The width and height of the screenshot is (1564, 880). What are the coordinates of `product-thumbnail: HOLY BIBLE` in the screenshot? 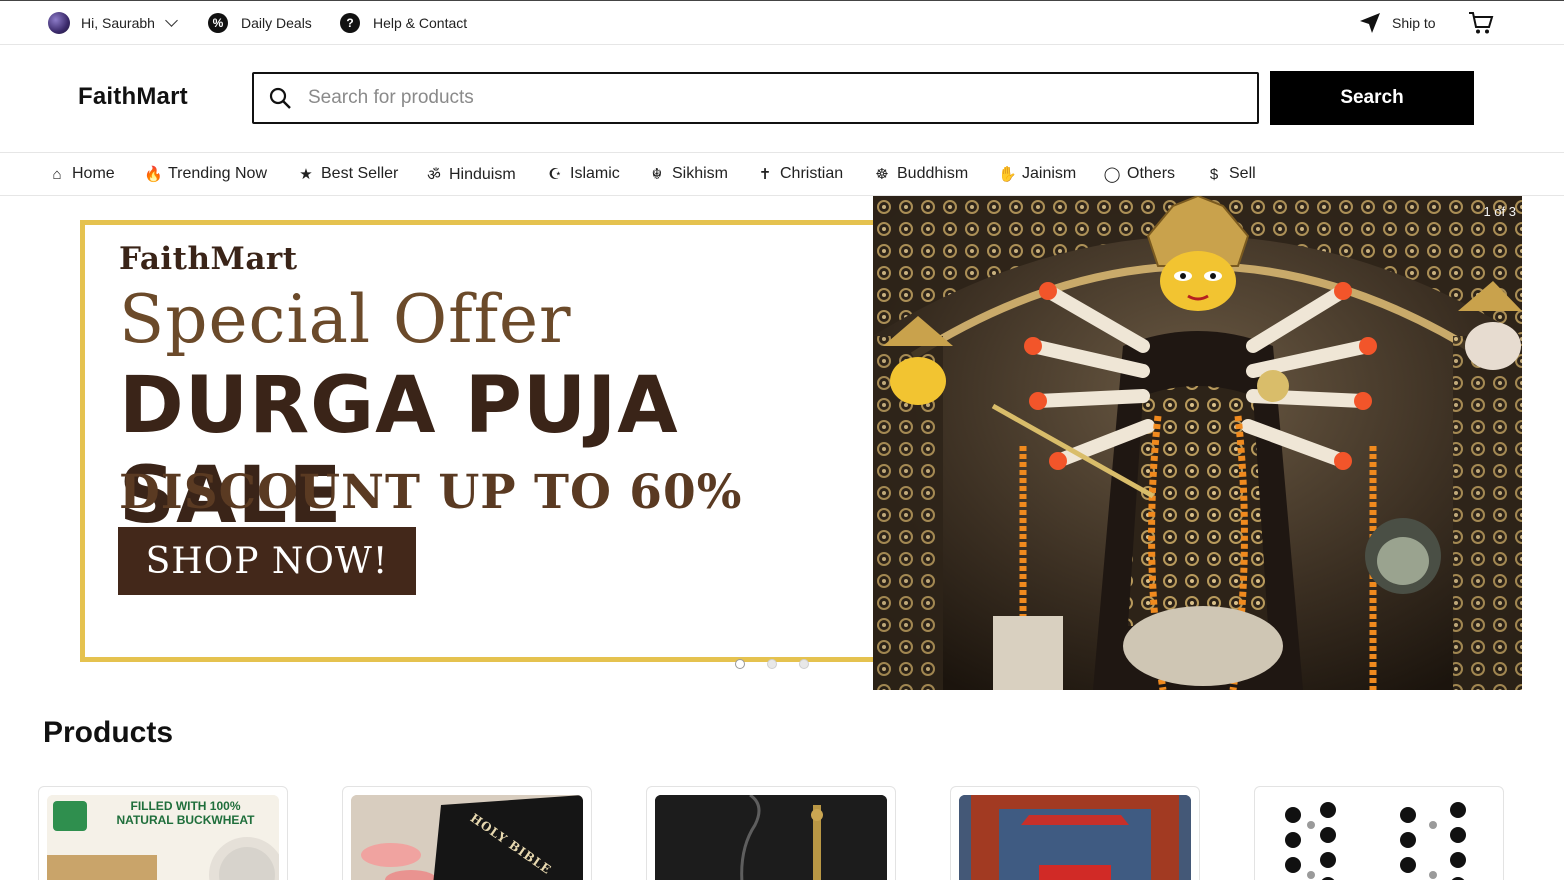 It's located at (467, 837).